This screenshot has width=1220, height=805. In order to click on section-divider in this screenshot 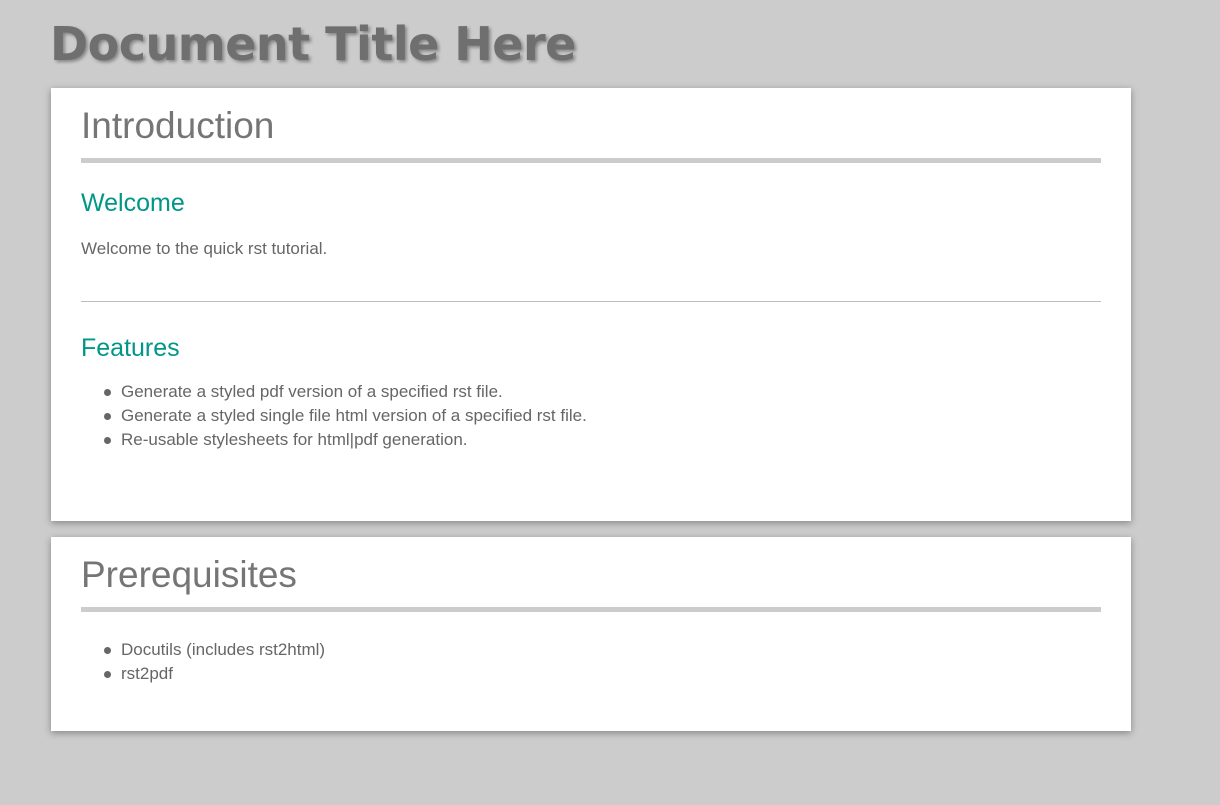, I will do `click(591, 301)`.